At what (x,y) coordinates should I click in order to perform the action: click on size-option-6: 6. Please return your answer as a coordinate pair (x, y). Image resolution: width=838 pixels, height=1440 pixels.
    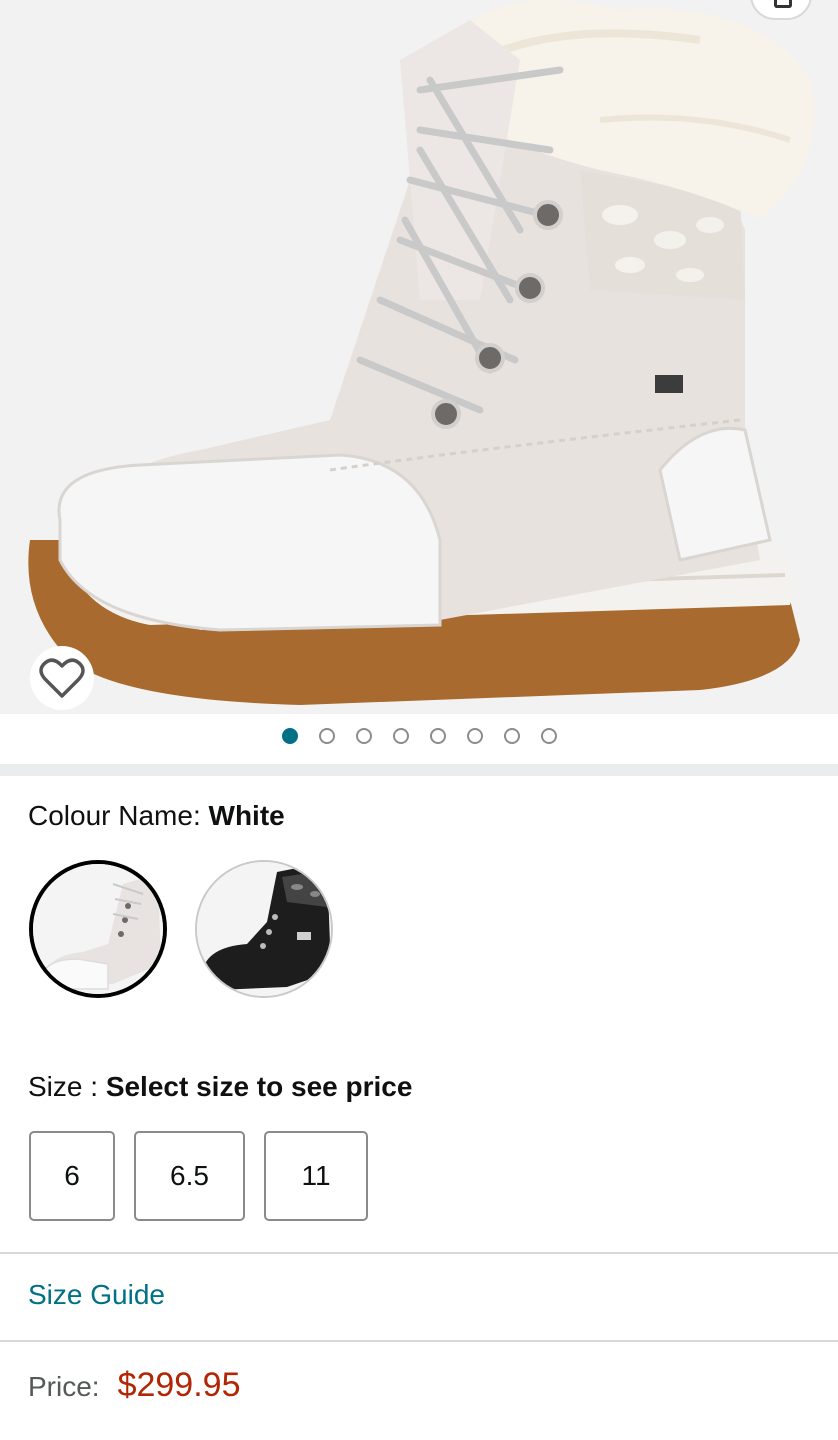
    Looking at the image, I should click on (72, 1176).